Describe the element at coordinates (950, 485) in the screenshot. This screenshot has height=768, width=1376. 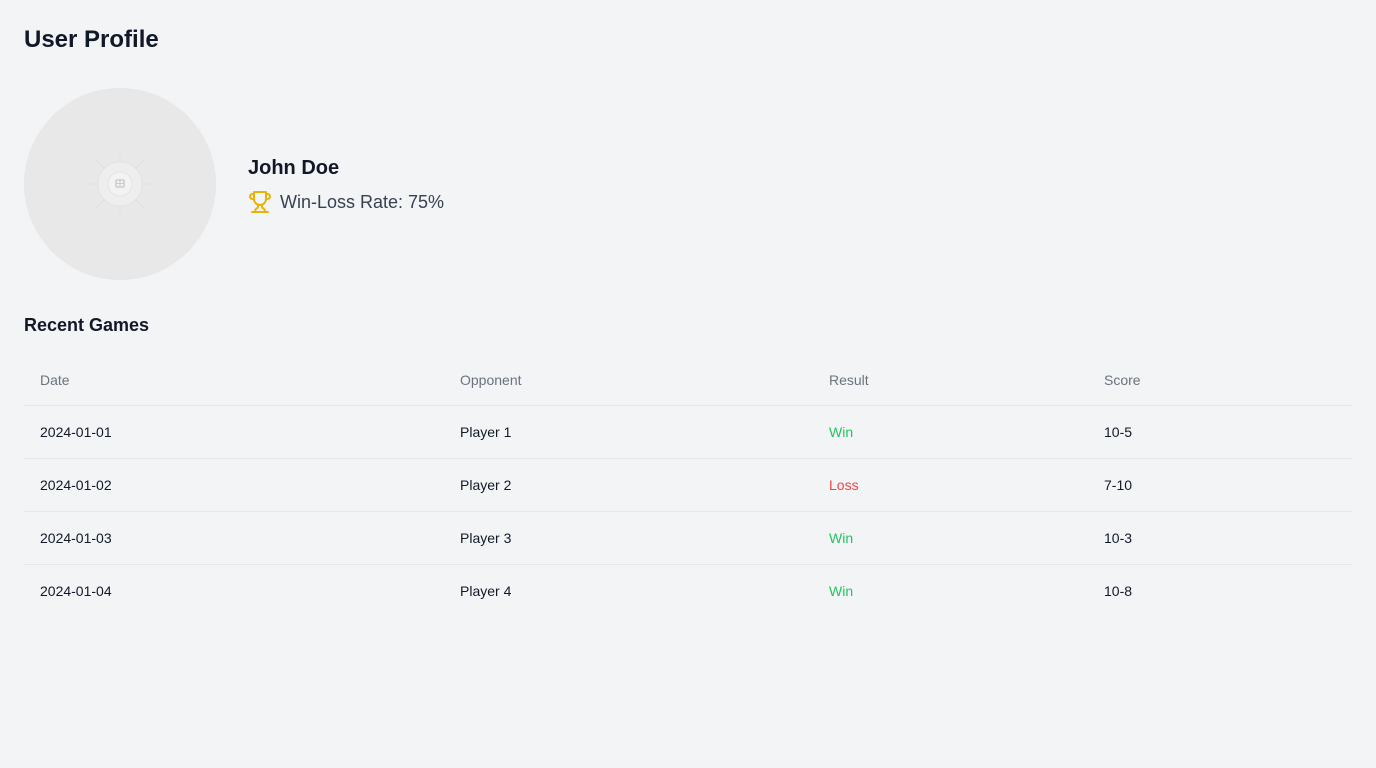
I see `cell-result: Loss` at that location.